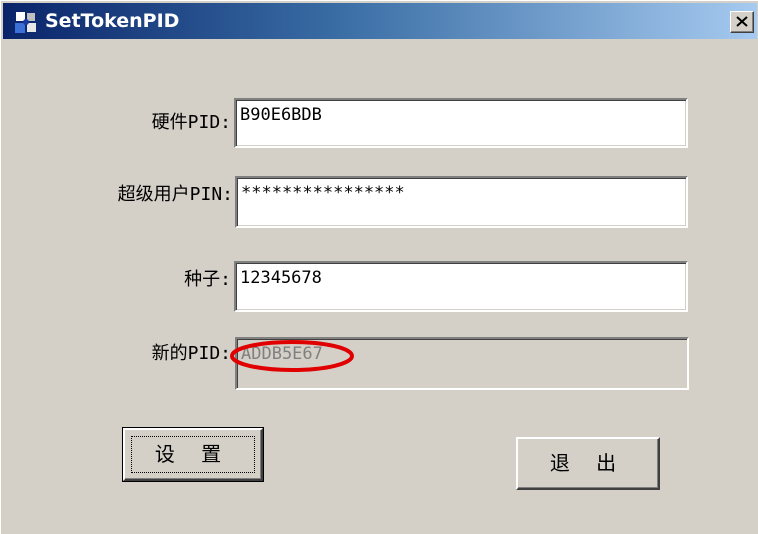 Image resolution: width=758 pixels, height=534 pixels. What do you see at coordinates (175, 194) in the screenshot?
I see `super-user-pin-label: 超级用户PIN:` at bounding box center [175, 194].